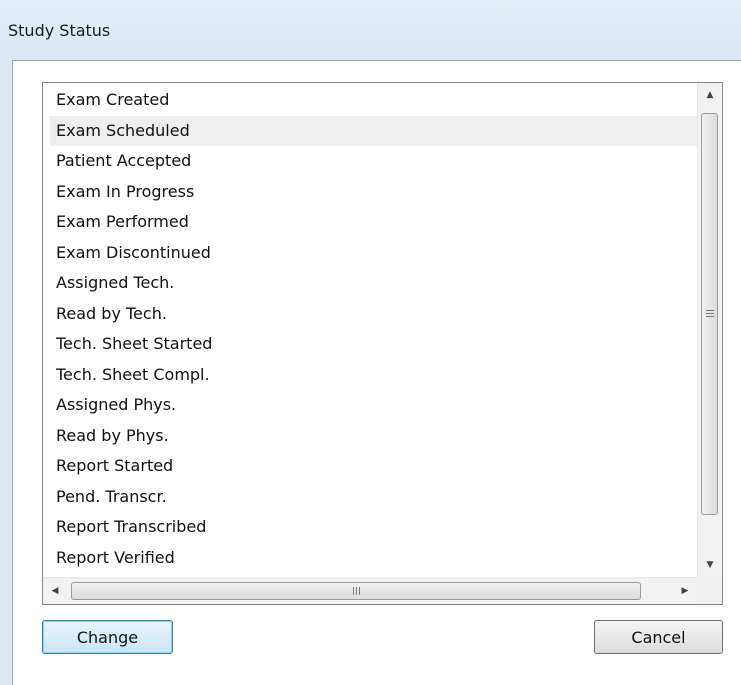 The image size is (741, 685). Describe the element at coordinates (710, 565) in the screenshot. I see `scroll-down-icon: ▼` at that location.